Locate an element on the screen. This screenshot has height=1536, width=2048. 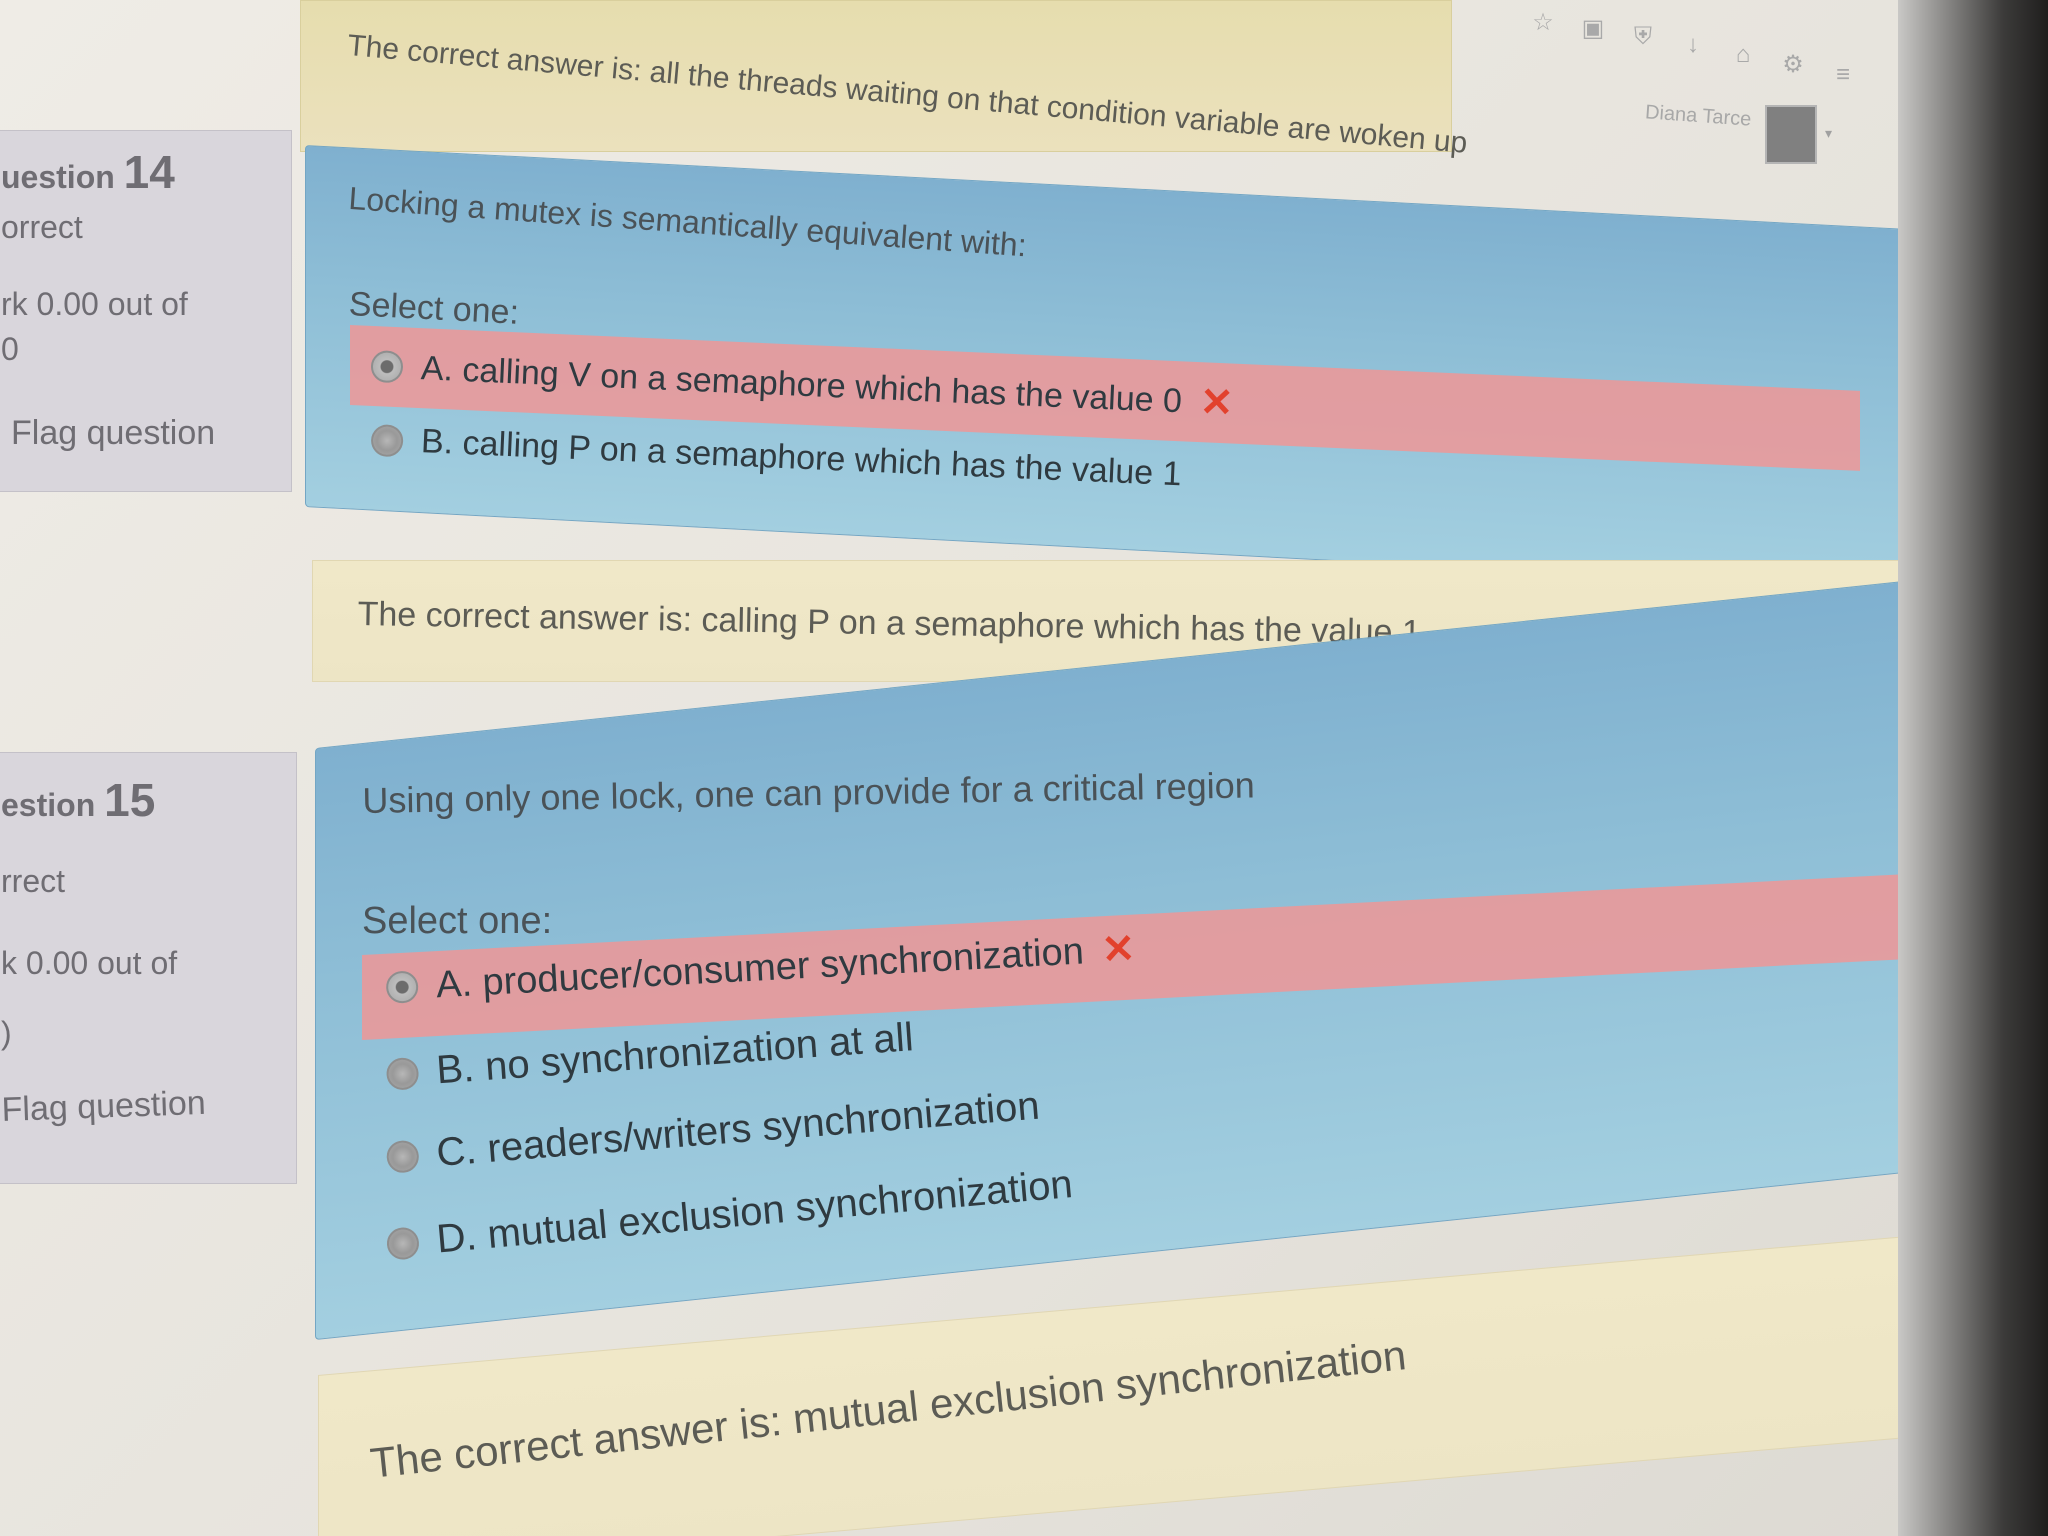
question-mark: k 0.00 out of is located at coordinates (89, 963).